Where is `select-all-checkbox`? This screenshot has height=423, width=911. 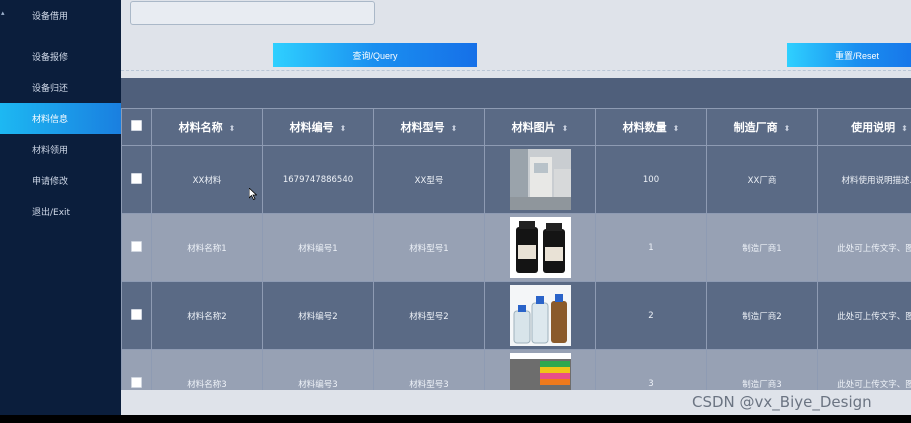
select-all-checkbox is located at coordinates (136, 125).